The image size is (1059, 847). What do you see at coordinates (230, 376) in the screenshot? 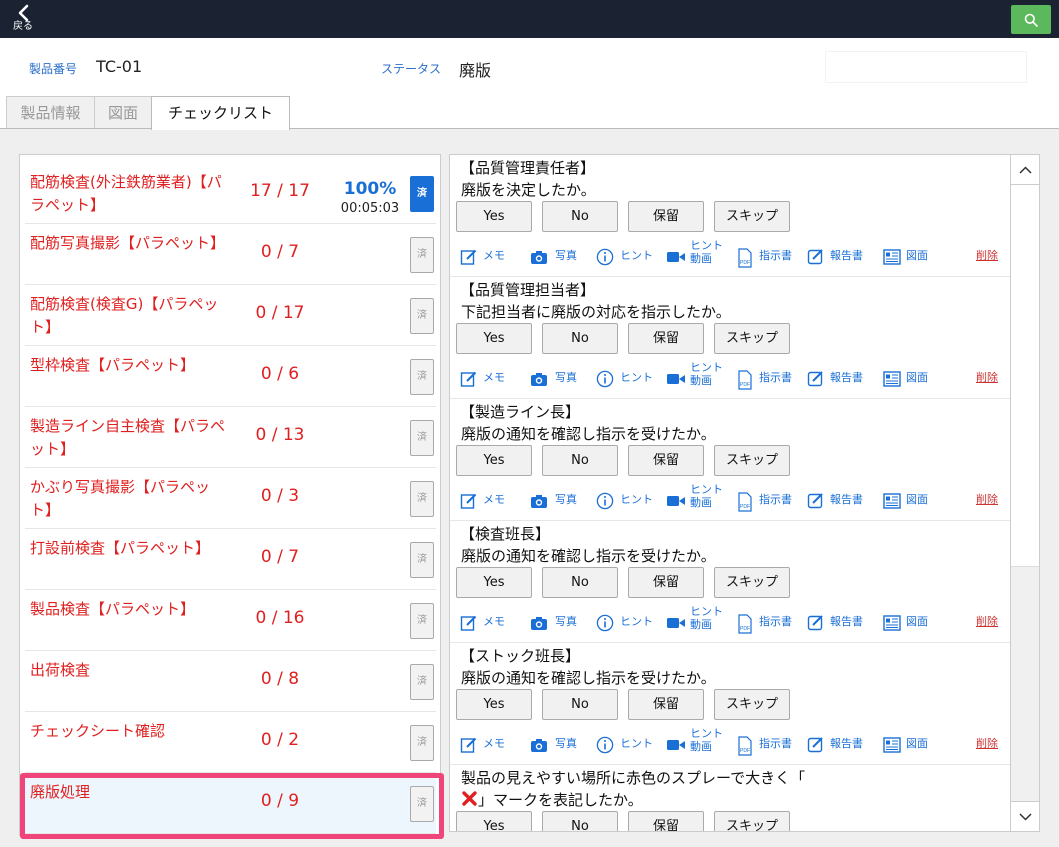
I see `checklist-row: 型枠検査【パラペット】 0 / 6 済` at bounding box center [230, 376].